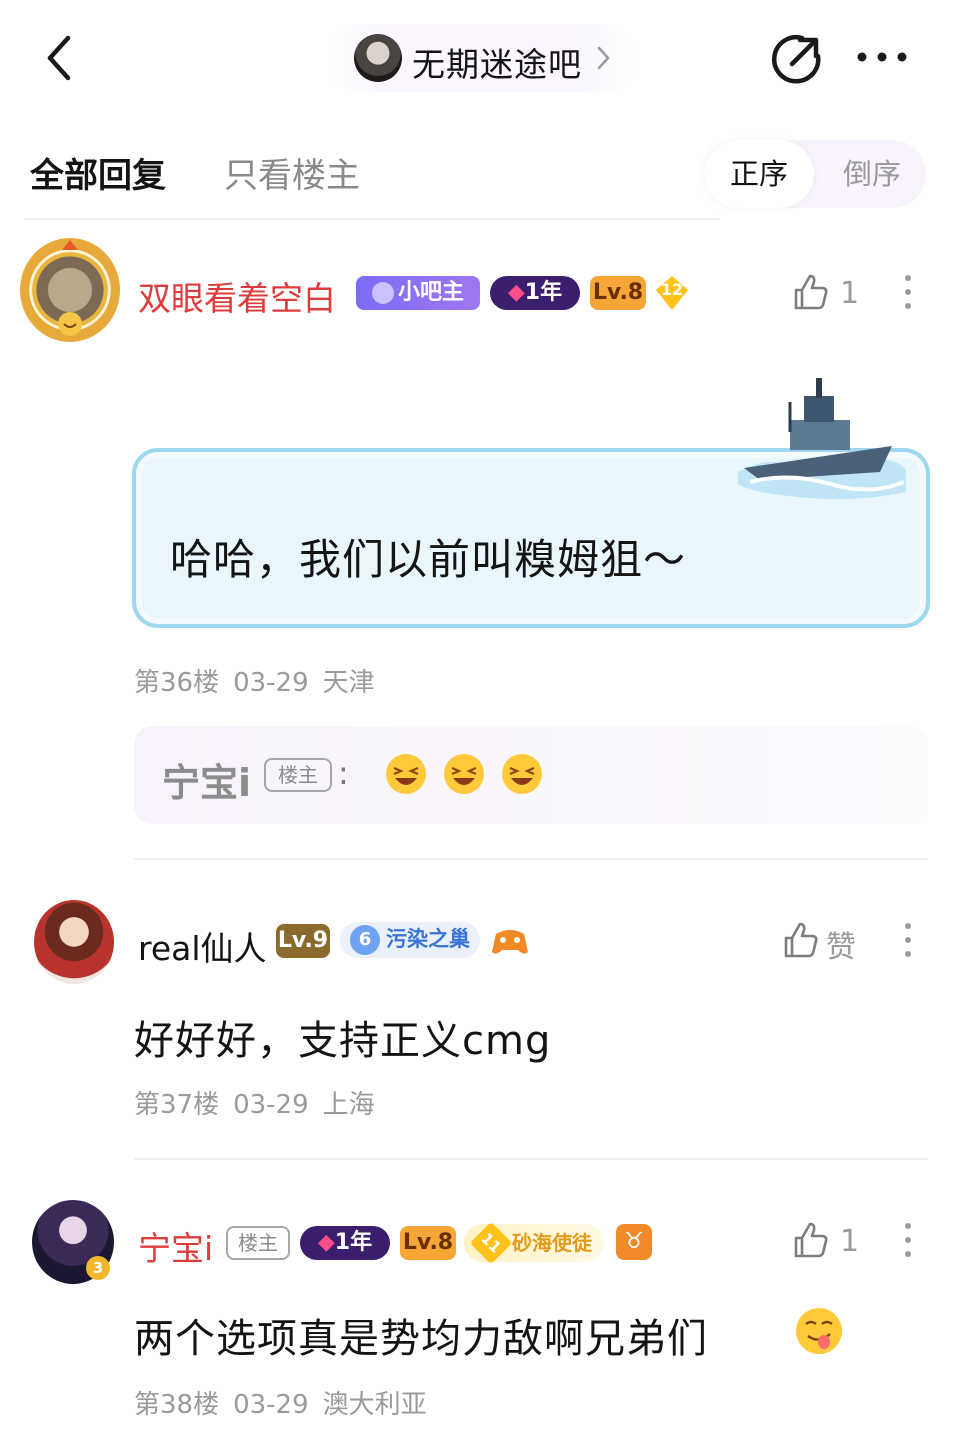 This screenshot has width=960, height=1456. I want to click on post-meta: 第36楼 03-29 天津, so click(261, 680).